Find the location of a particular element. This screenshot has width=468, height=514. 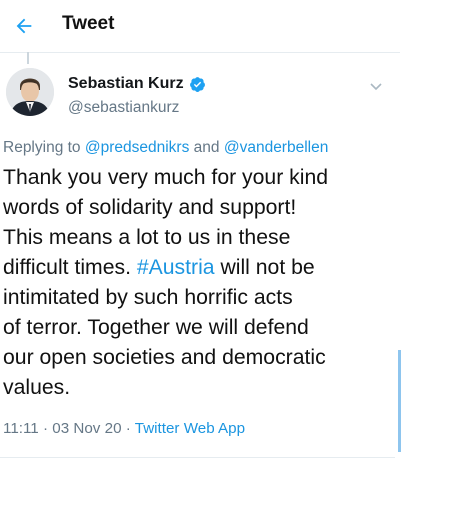

author-name-text: Sebastian Kurz is located at coordinates (126, 83).